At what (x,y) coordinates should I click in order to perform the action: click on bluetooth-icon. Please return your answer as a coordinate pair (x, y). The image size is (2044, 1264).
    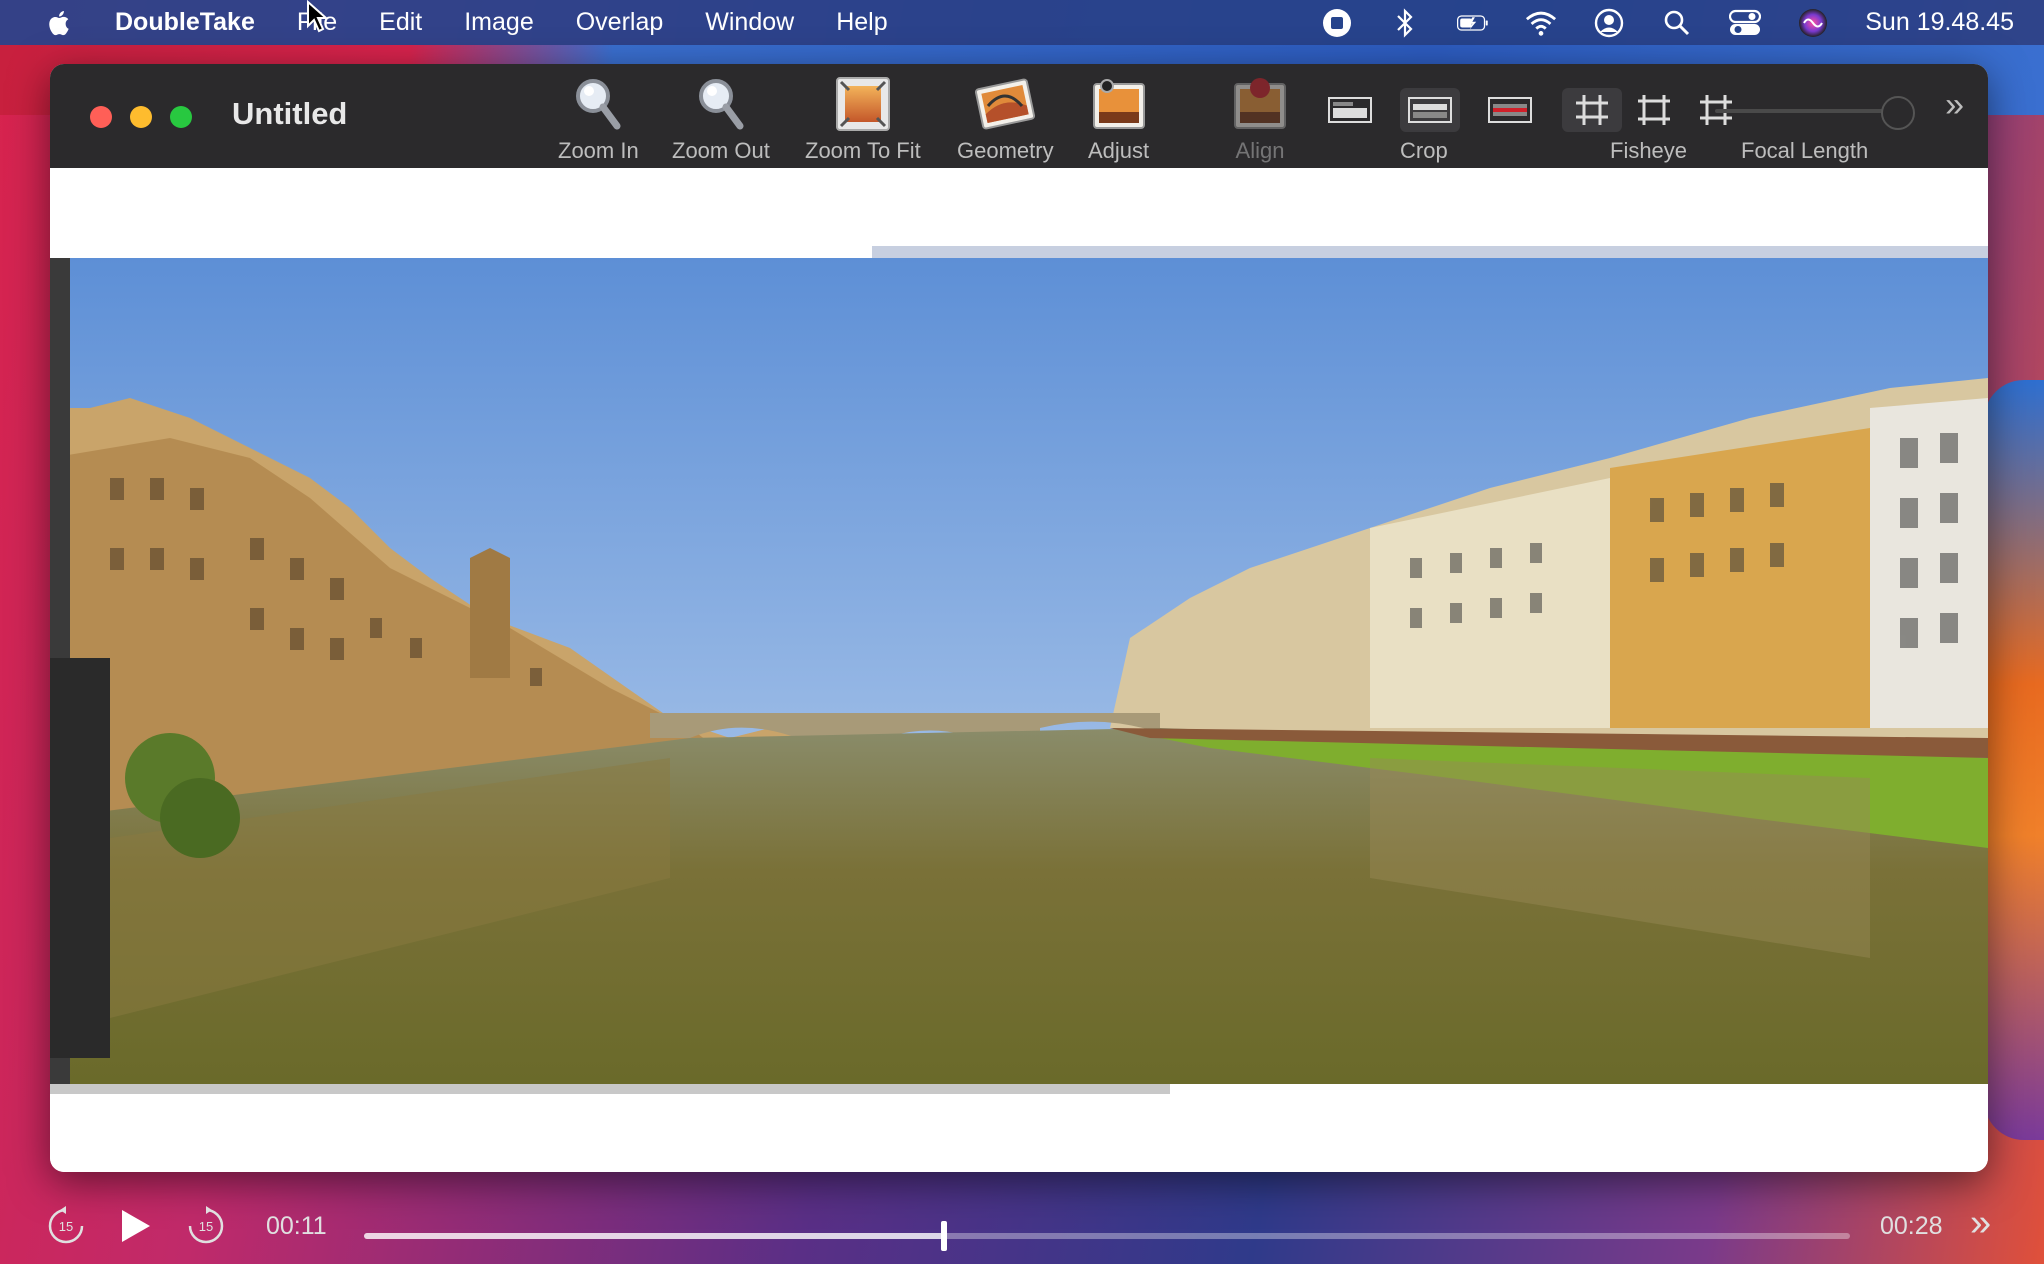
    Looking at the image, I should click on (1405, 23).